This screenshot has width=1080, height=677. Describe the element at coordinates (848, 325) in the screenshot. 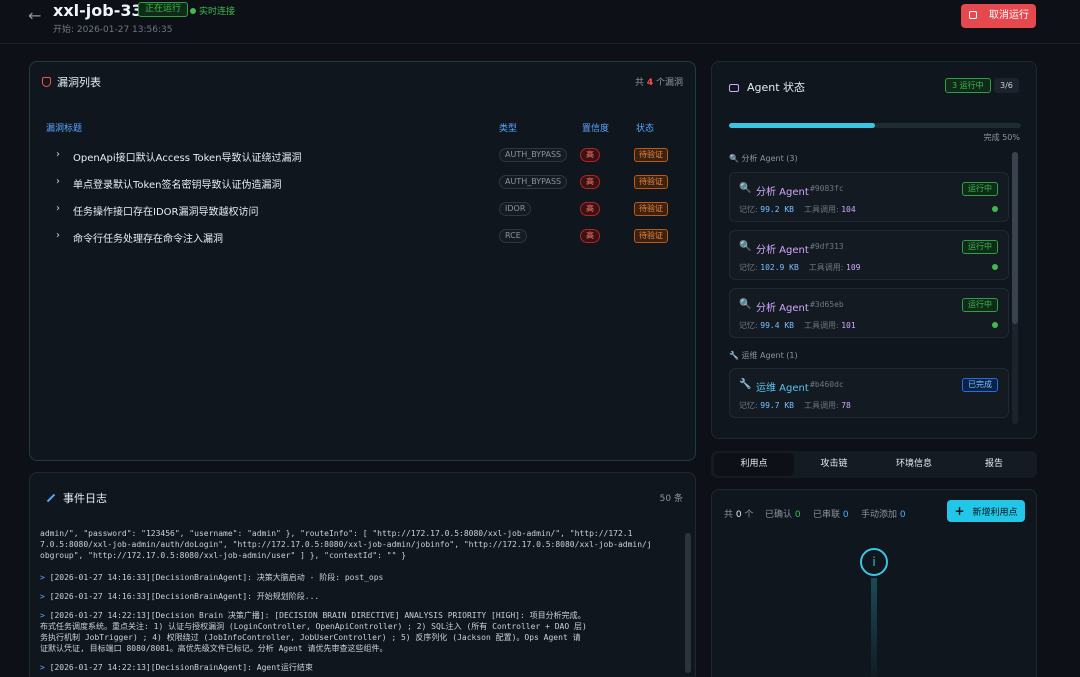

I see `tools-value: 101` at that location.